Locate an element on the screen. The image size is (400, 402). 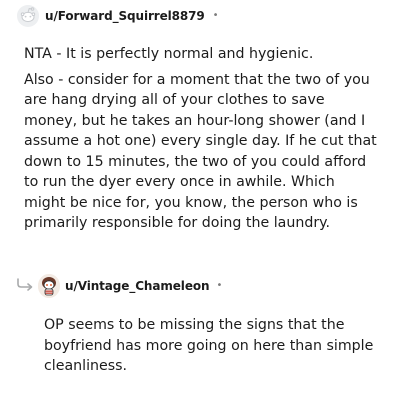
snoo-outline-icon is located at coordinates (28, 16).